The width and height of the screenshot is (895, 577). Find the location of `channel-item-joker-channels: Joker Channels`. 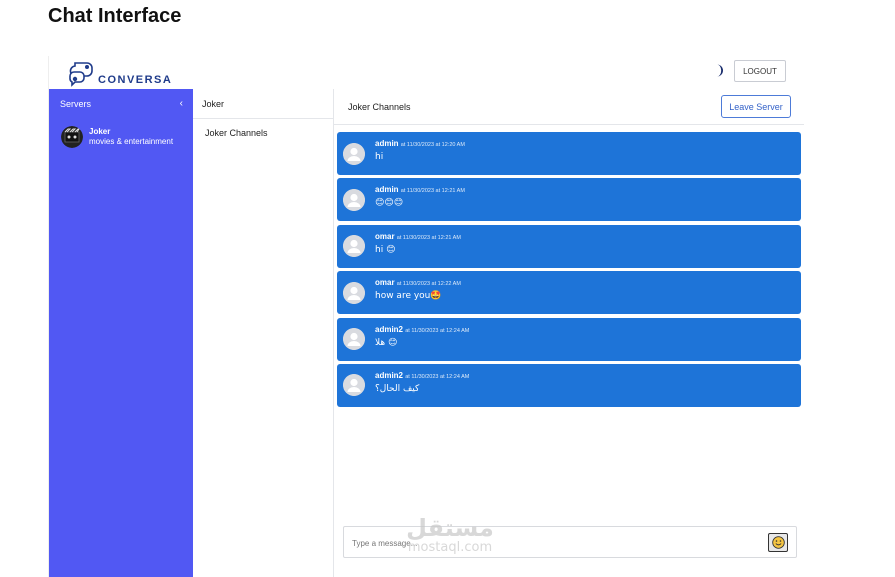

channel-item-joker-channels: Joker Channels is located at coordinates (263, 128).